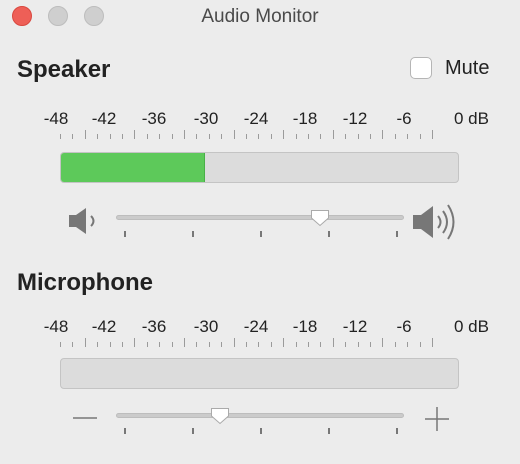 Image resolution: width=520 pixels, height=464 pixels. I want to click on microphone-scale-label: -48, so click(56, 326).